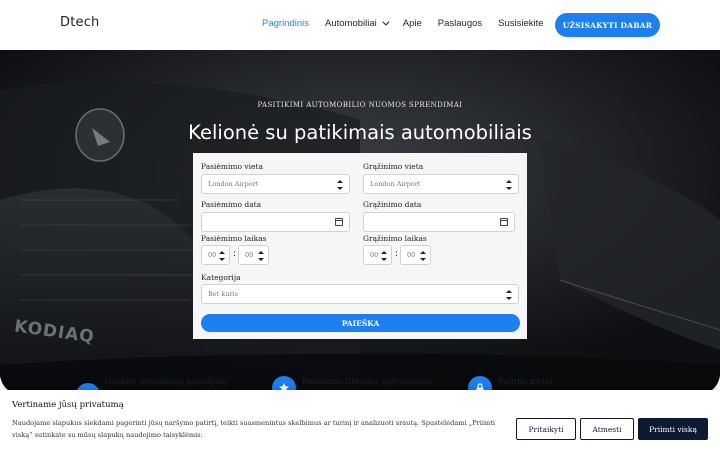  I want to click on return-location-label: Grąžinimo vieta, so click(393, 166).